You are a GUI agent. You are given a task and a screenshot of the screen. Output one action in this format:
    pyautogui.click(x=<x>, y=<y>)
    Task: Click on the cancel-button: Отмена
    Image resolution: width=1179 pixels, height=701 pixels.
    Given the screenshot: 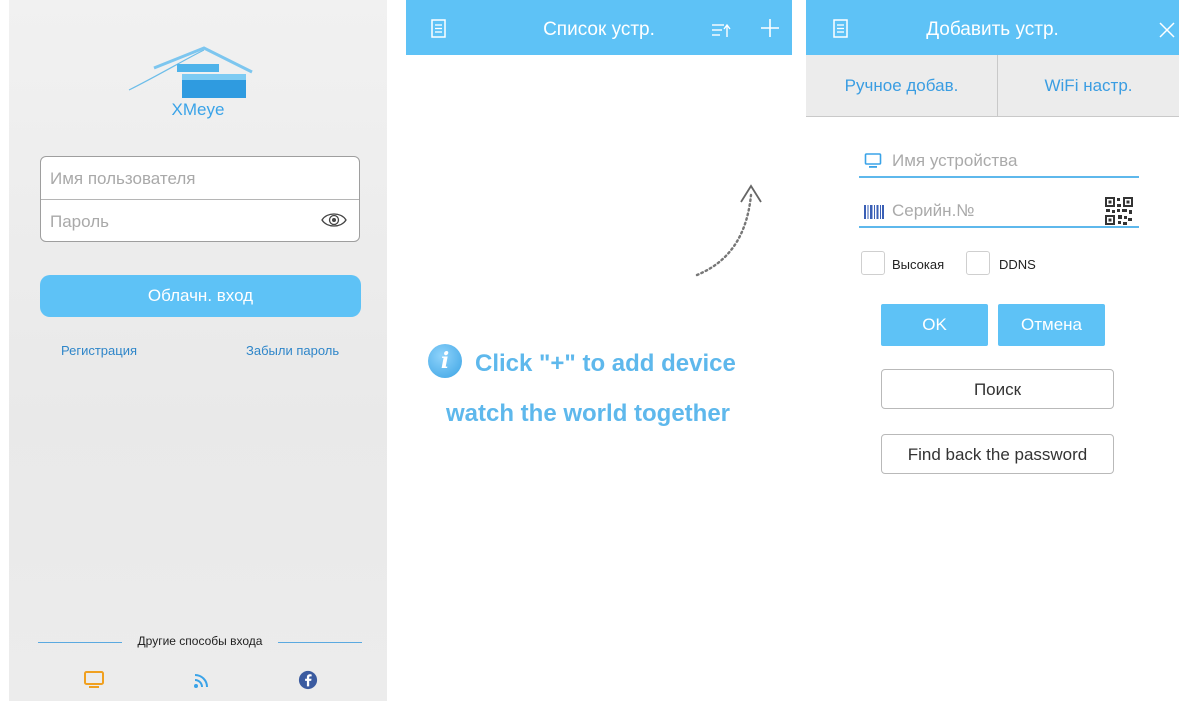 What is the action you would take?
    pyautogui.click(x=1051, y=325)
    